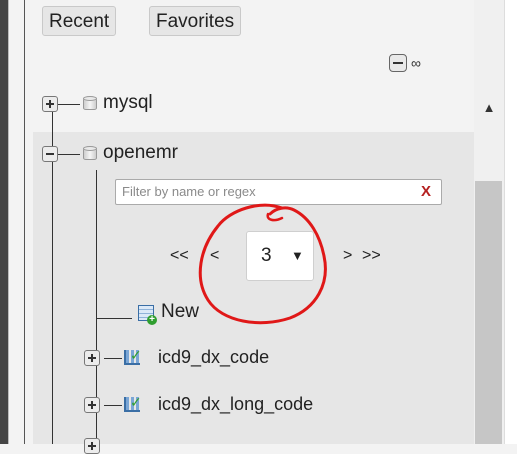 This screenshot has height=454, width=517. I want to click on expand-next-table-button, so click(92, 446).